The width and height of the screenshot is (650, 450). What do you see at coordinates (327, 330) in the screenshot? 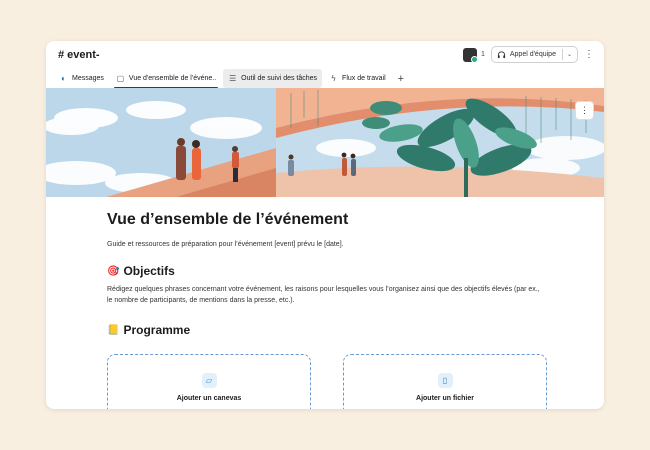
I see `section-heading-program: 📒 Programme` at bounding box center [327, 330].